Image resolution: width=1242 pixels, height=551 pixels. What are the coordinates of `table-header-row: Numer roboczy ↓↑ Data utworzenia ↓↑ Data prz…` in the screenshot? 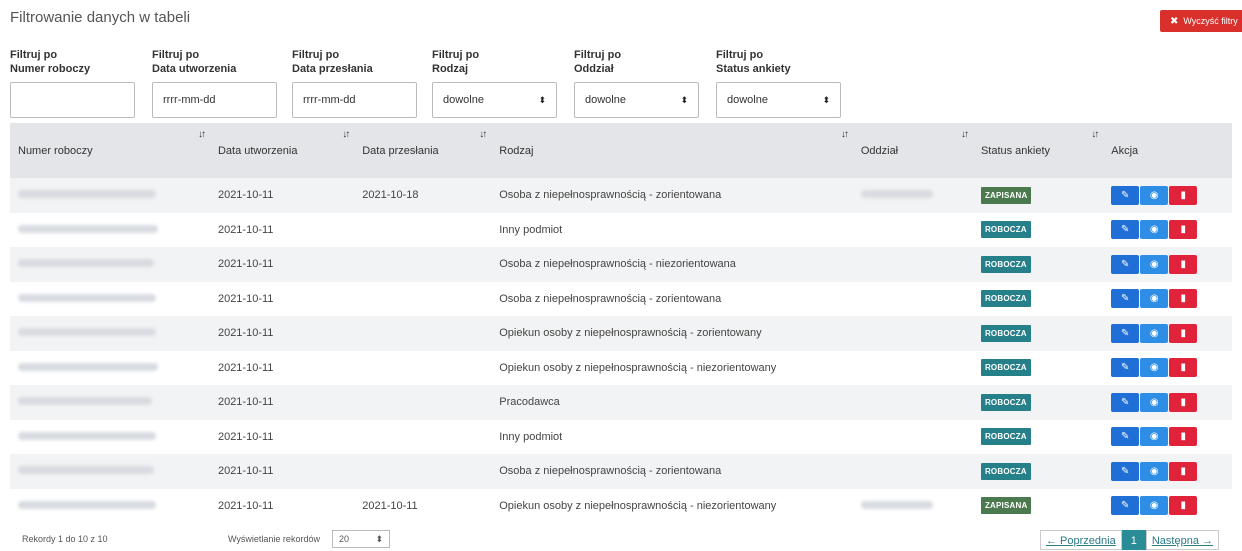 It's located at (621, 150).